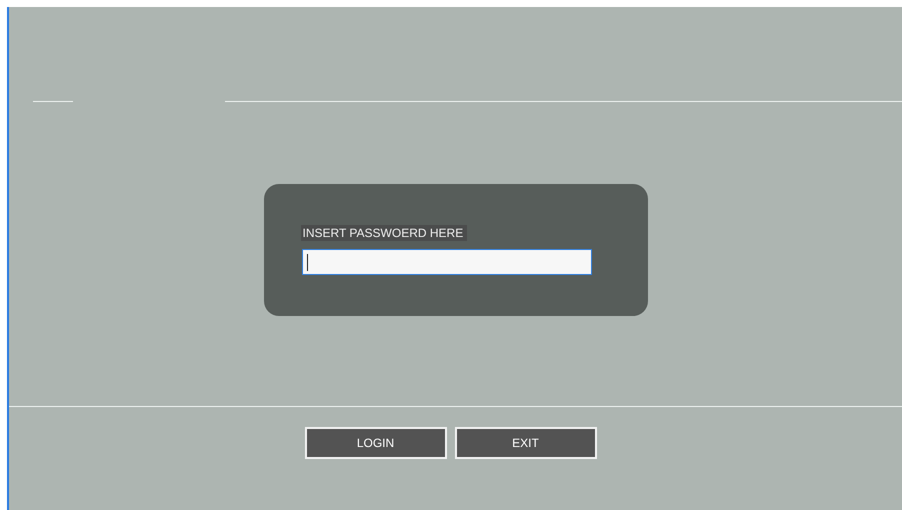 This screenshot has width=902, height=510. Describe the element at coordinates (384, 233) in the screenshot. I see `password-label: INSERT PASSWOERD HERE` at that location.